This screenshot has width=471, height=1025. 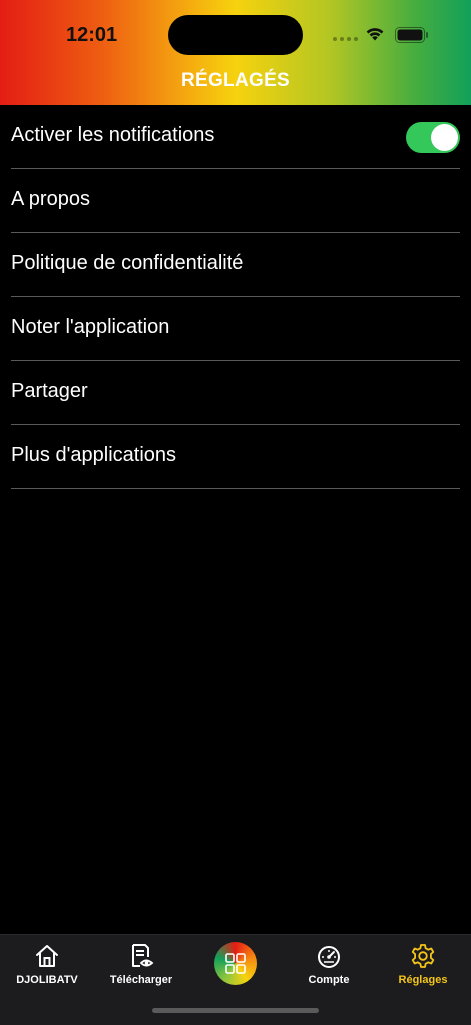 I want to click on toggle-knob, so click(x=444, y=137).